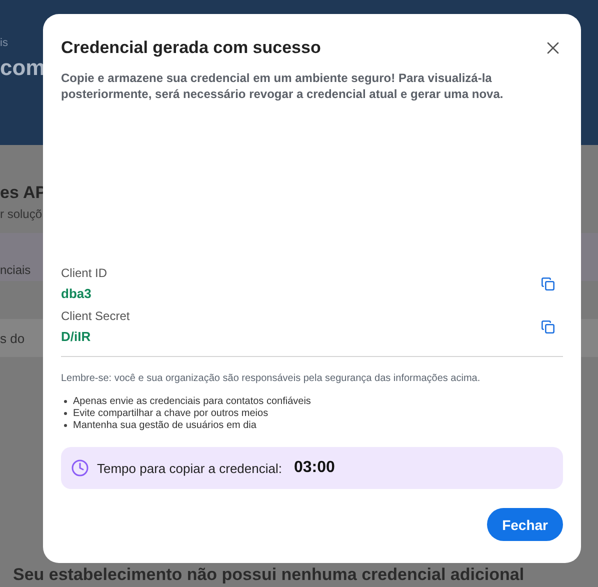  I want to click on credential-value: D/iIR, so click(76, 336).